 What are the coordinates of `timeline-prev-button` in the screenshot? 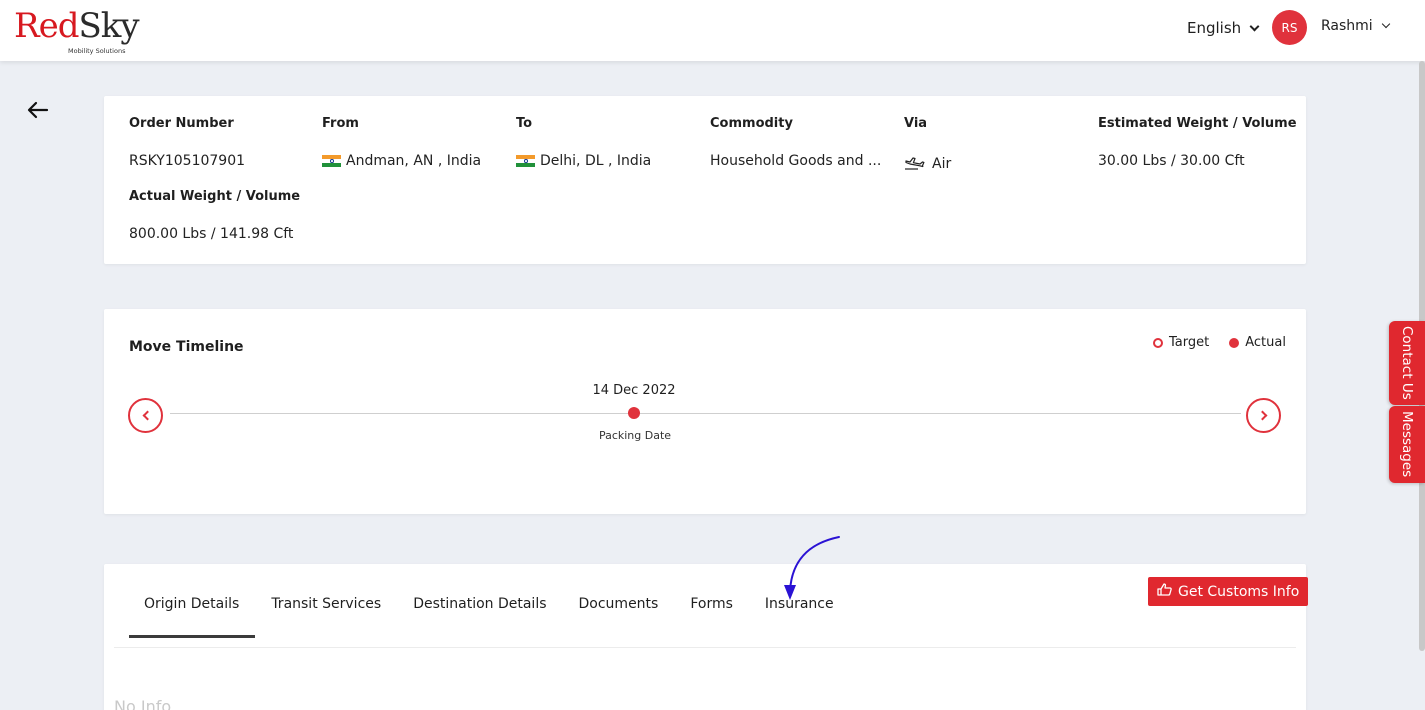 It's located at (145, 415).